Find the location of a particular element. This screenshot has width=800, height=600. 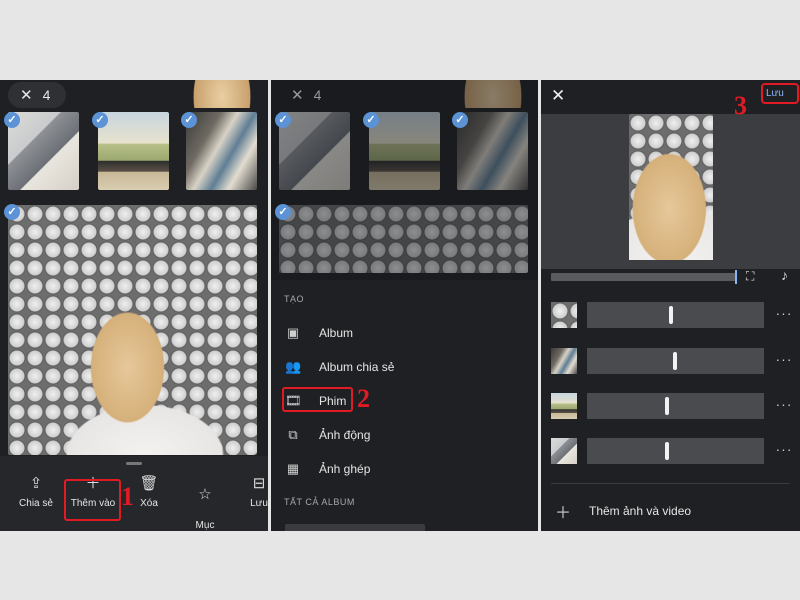

star-icon: ☆ is located at coordinates (205, 494).